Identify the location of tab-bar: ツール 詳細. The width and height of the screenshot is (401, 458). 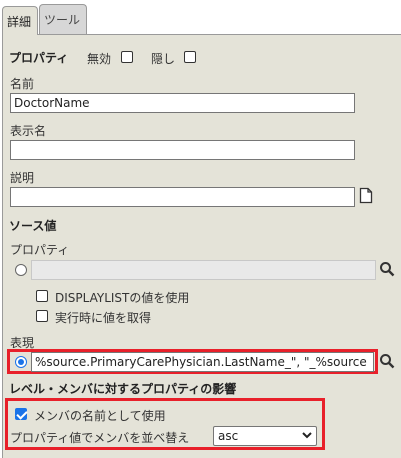
(200, 17).